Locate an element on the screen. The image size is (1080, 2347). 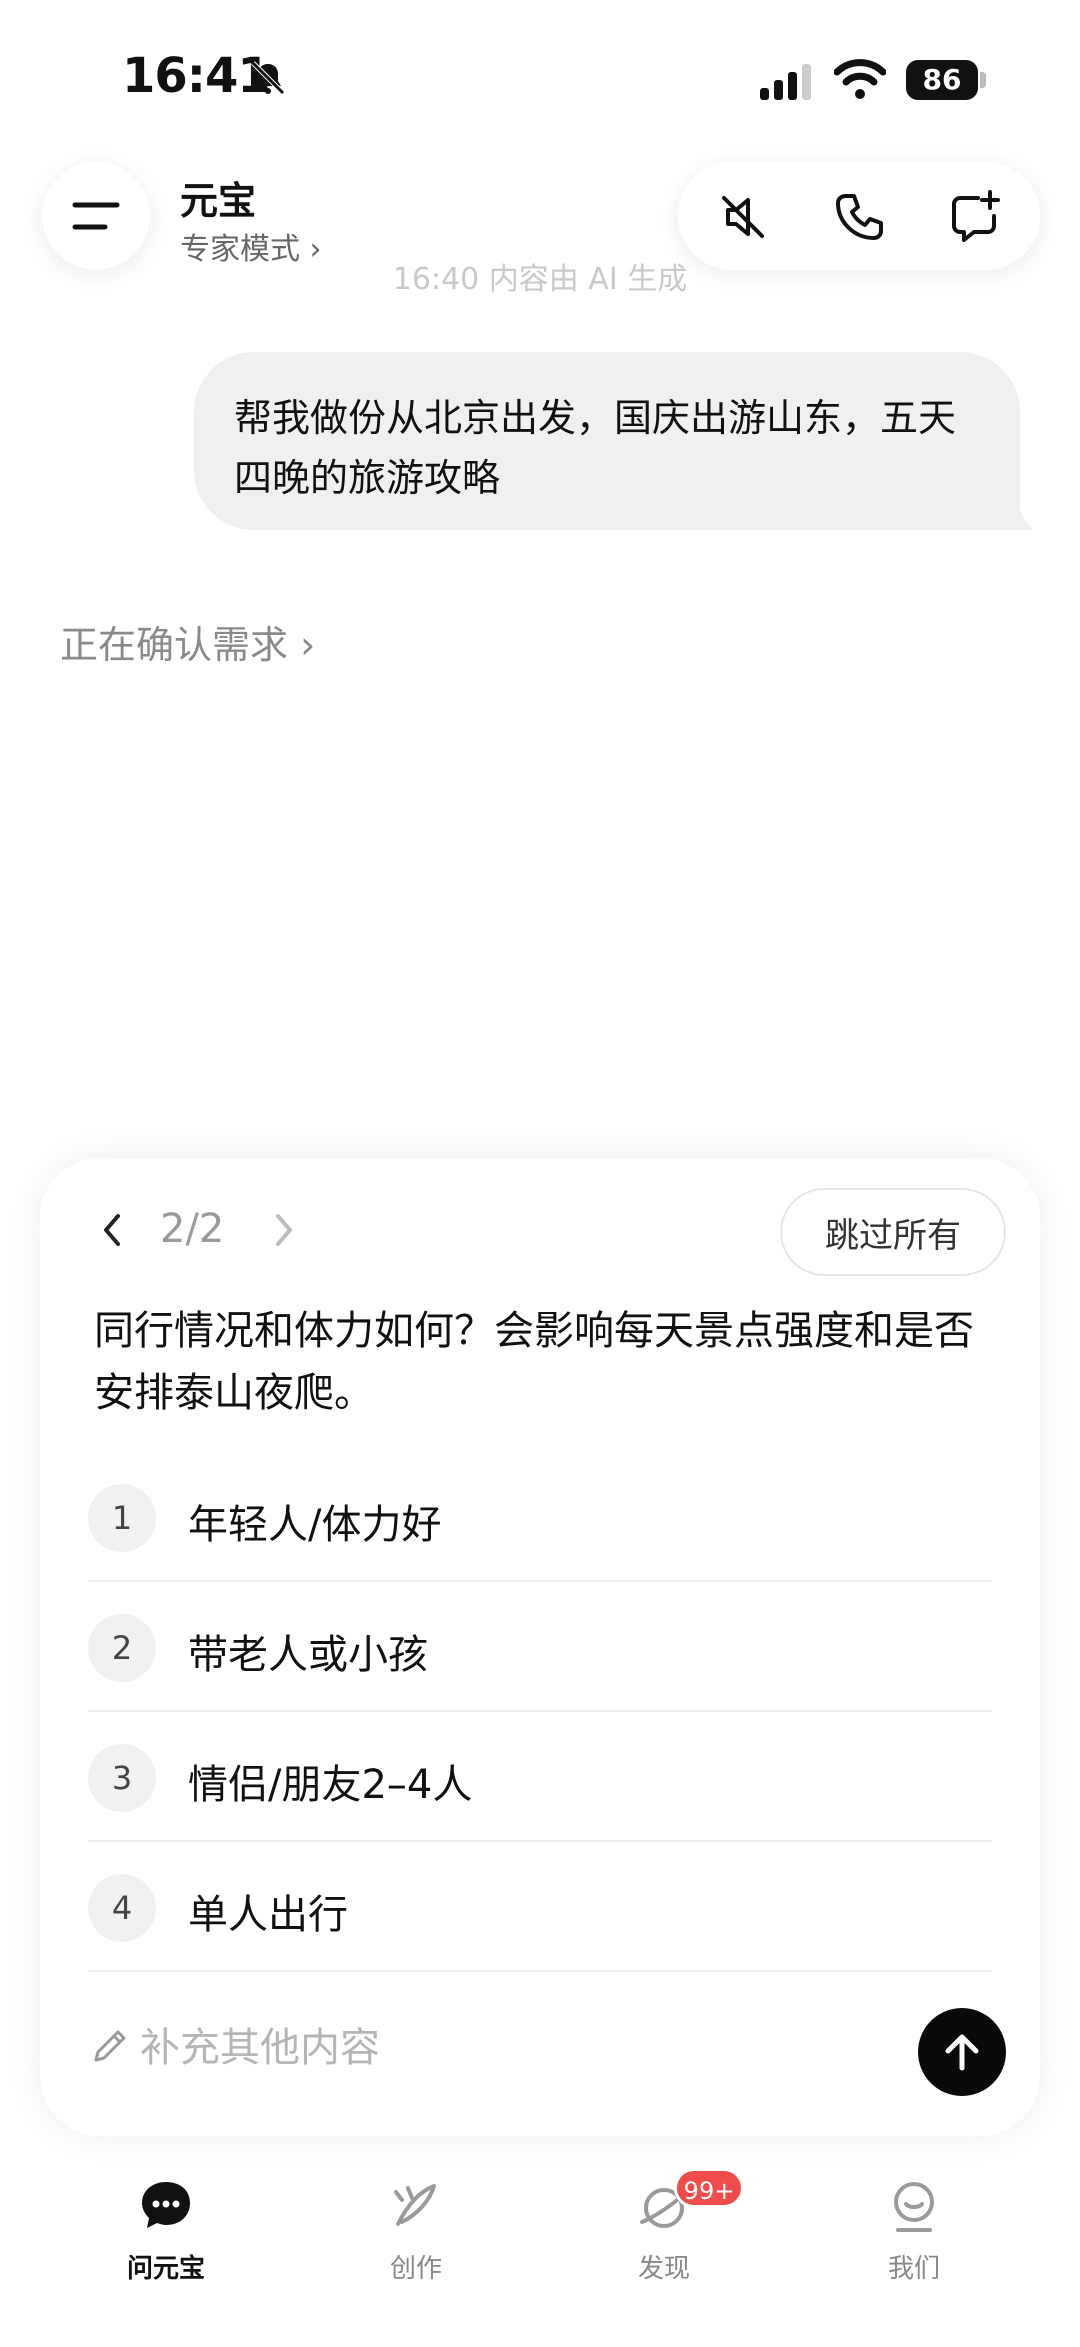
question-pager: 2/2 is located at coordinates (192, 1229).